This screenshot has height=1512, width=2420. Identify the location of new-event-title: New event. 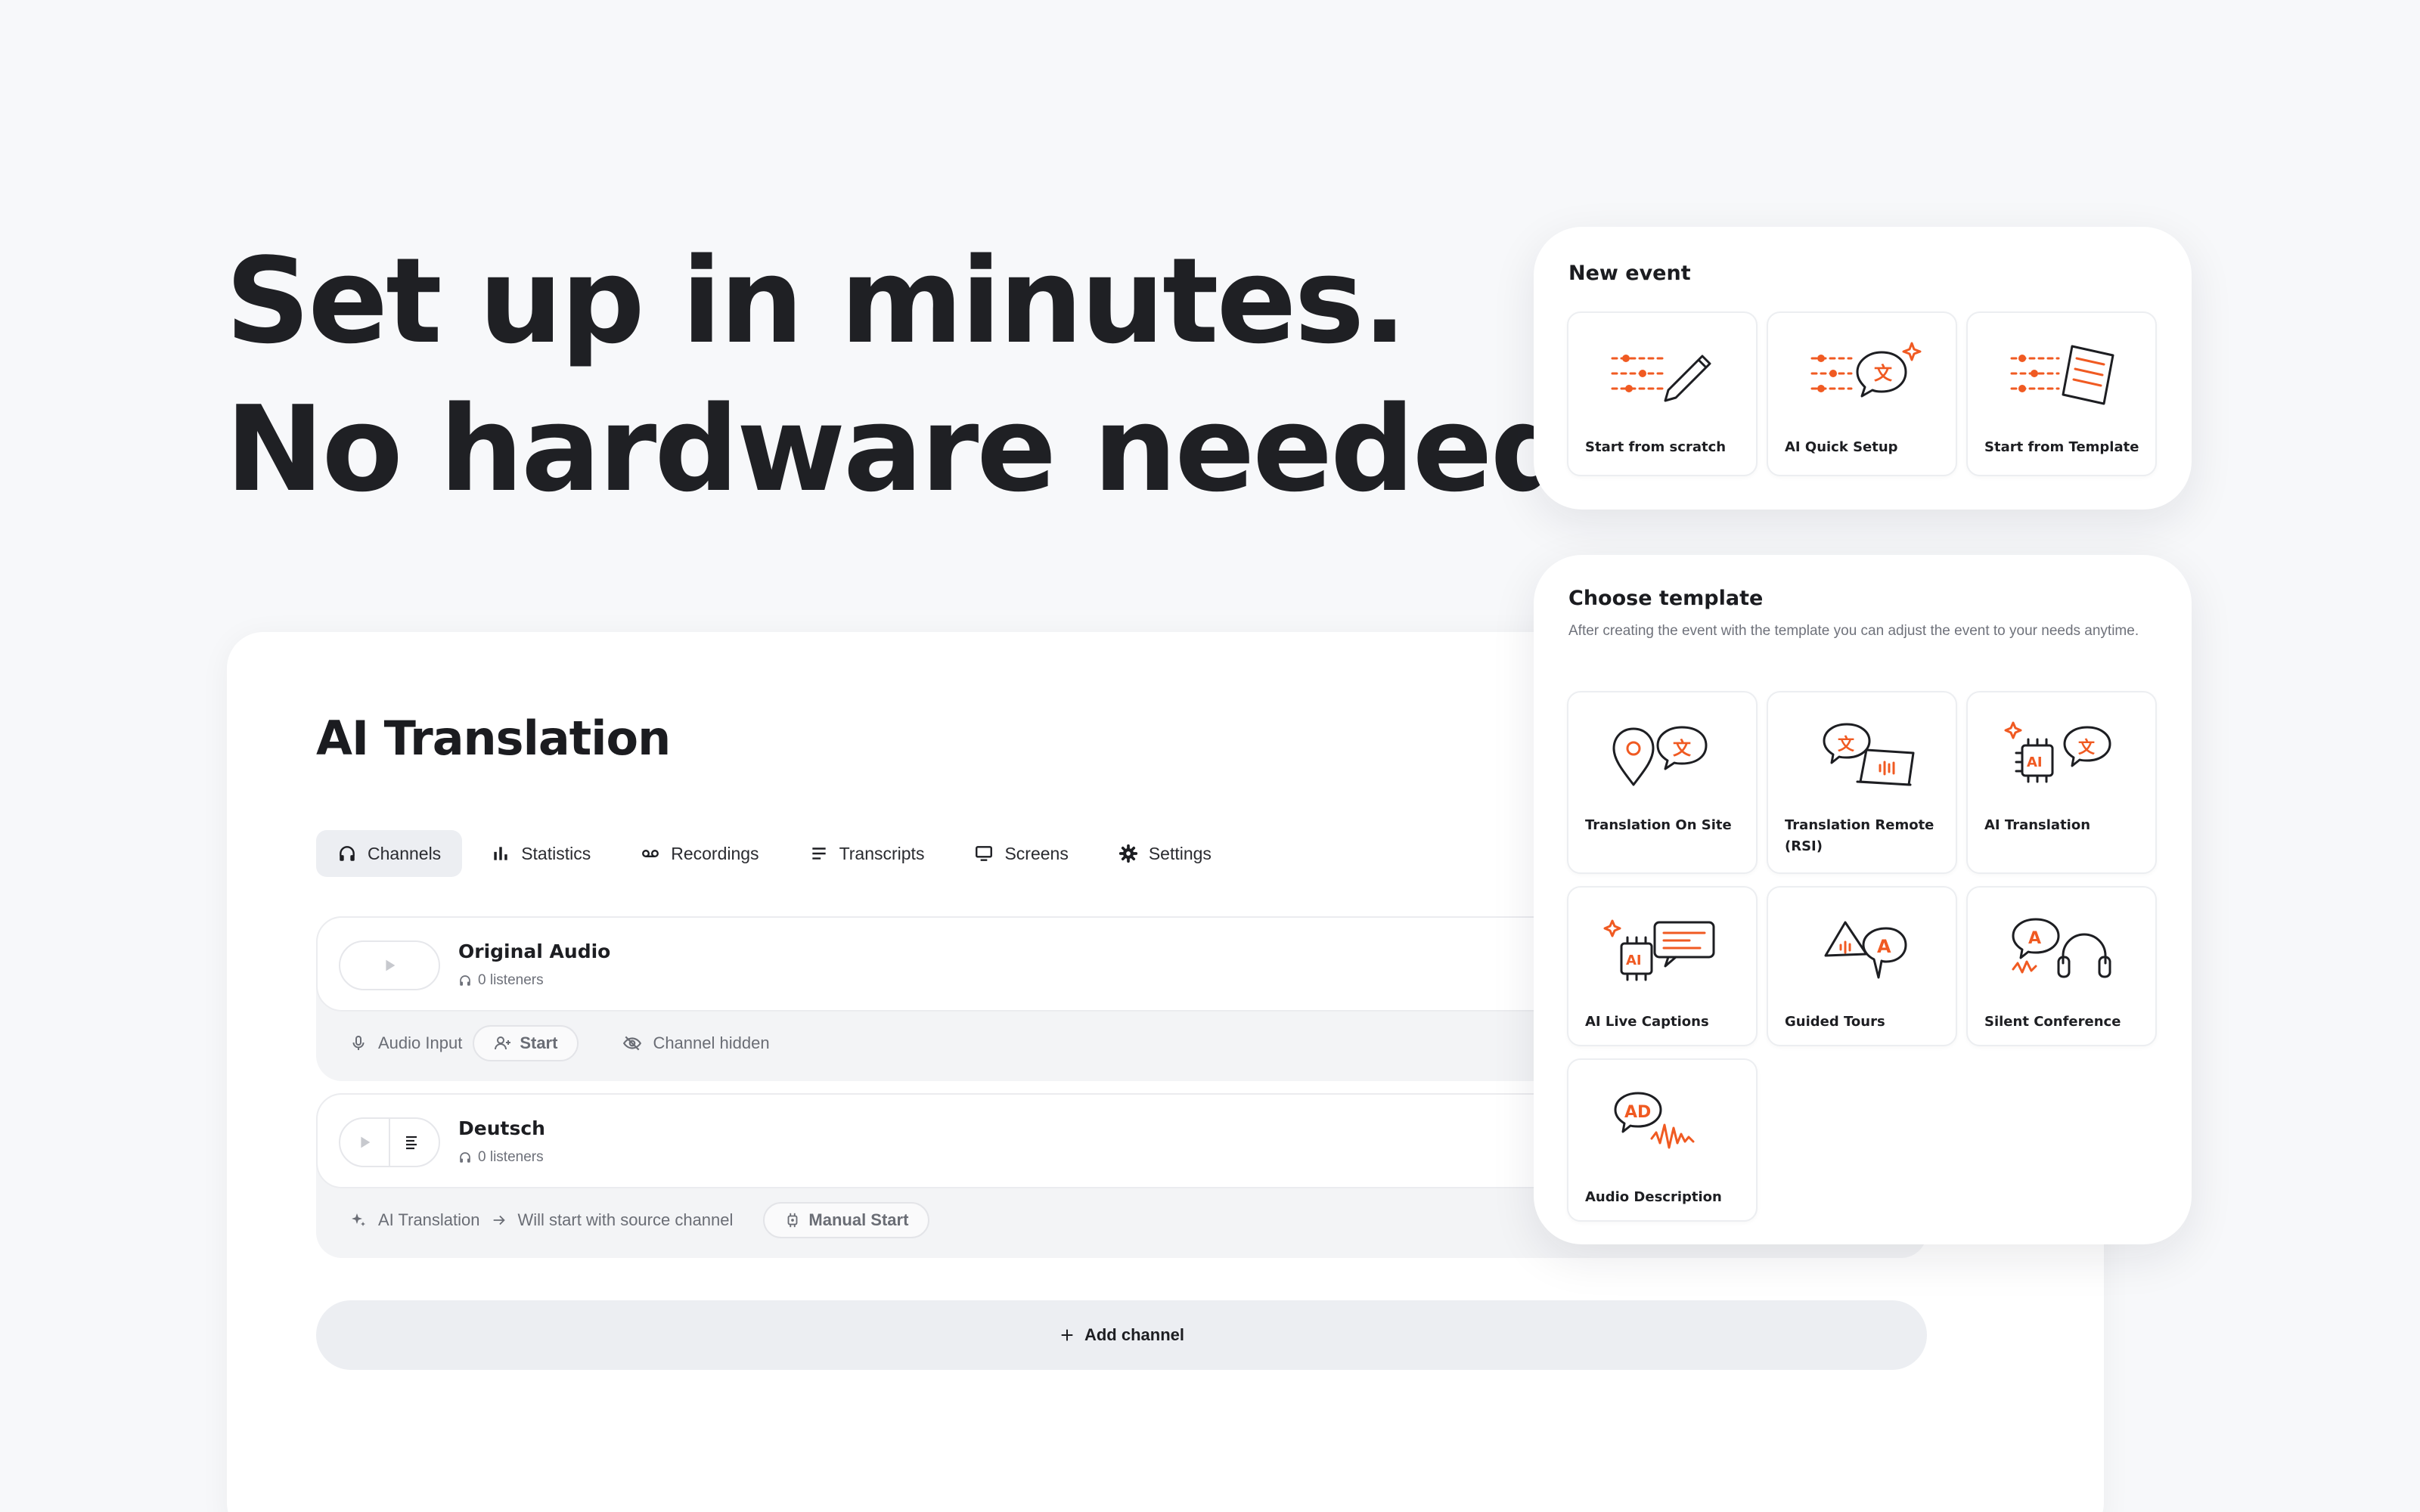
(1629, 273).